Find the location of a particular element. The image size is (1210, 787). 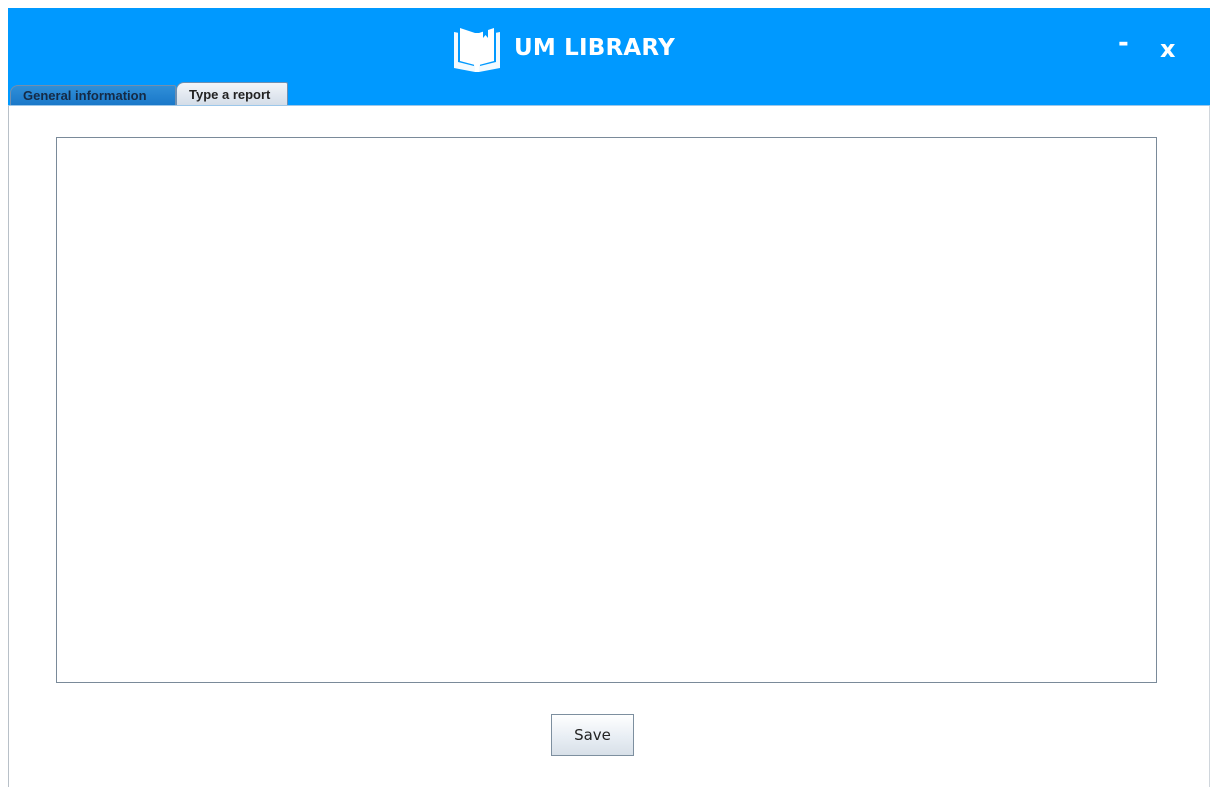

tab-general-information: General information is located at coordinates (93, 95).